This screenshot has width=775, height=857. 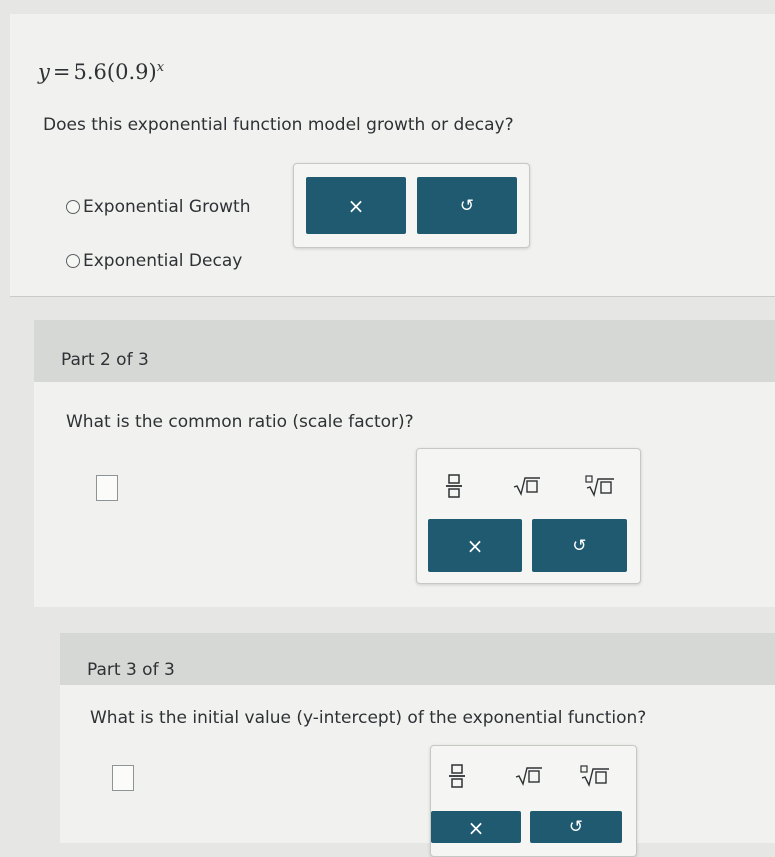 I want to click on equation-lhs: y, so click(x=44, y=72).